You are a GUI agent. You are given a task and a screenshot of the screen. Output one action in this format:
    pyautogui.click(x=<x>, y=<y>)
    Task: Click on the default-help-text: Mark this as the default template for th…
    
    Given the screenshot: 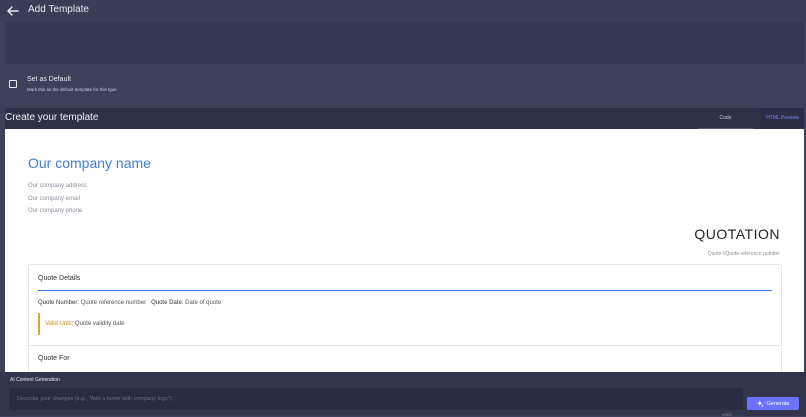 What is the action you would take?
    pyautogui.click(x=72, y=89)
    